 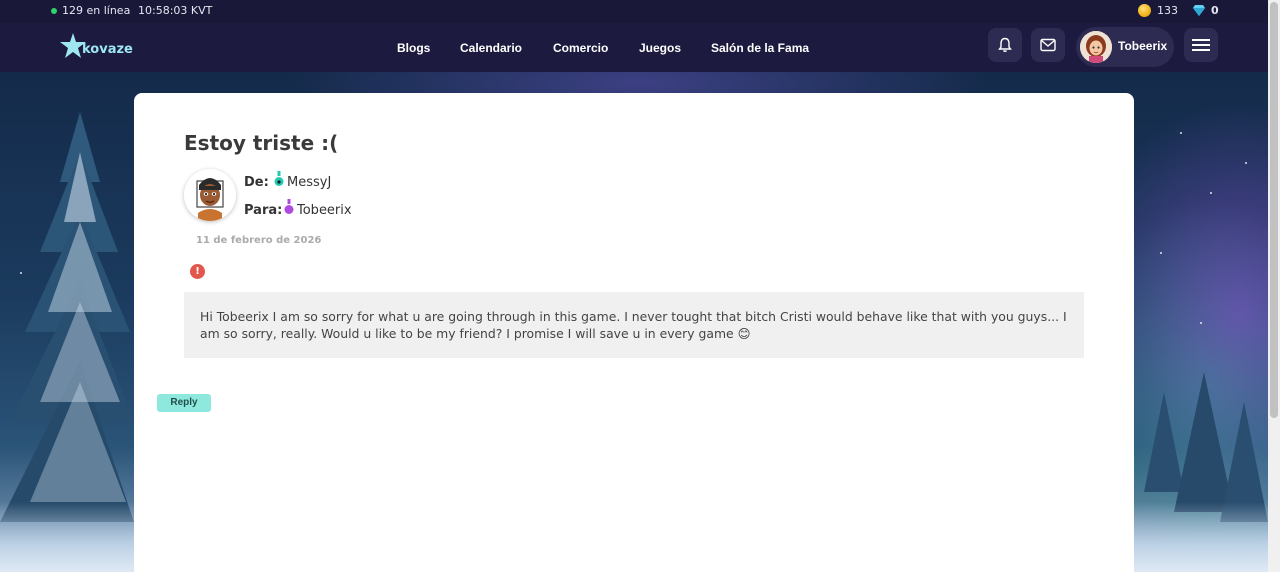 I want to click on report-alert-icon: !, so click(x=197, y=271).